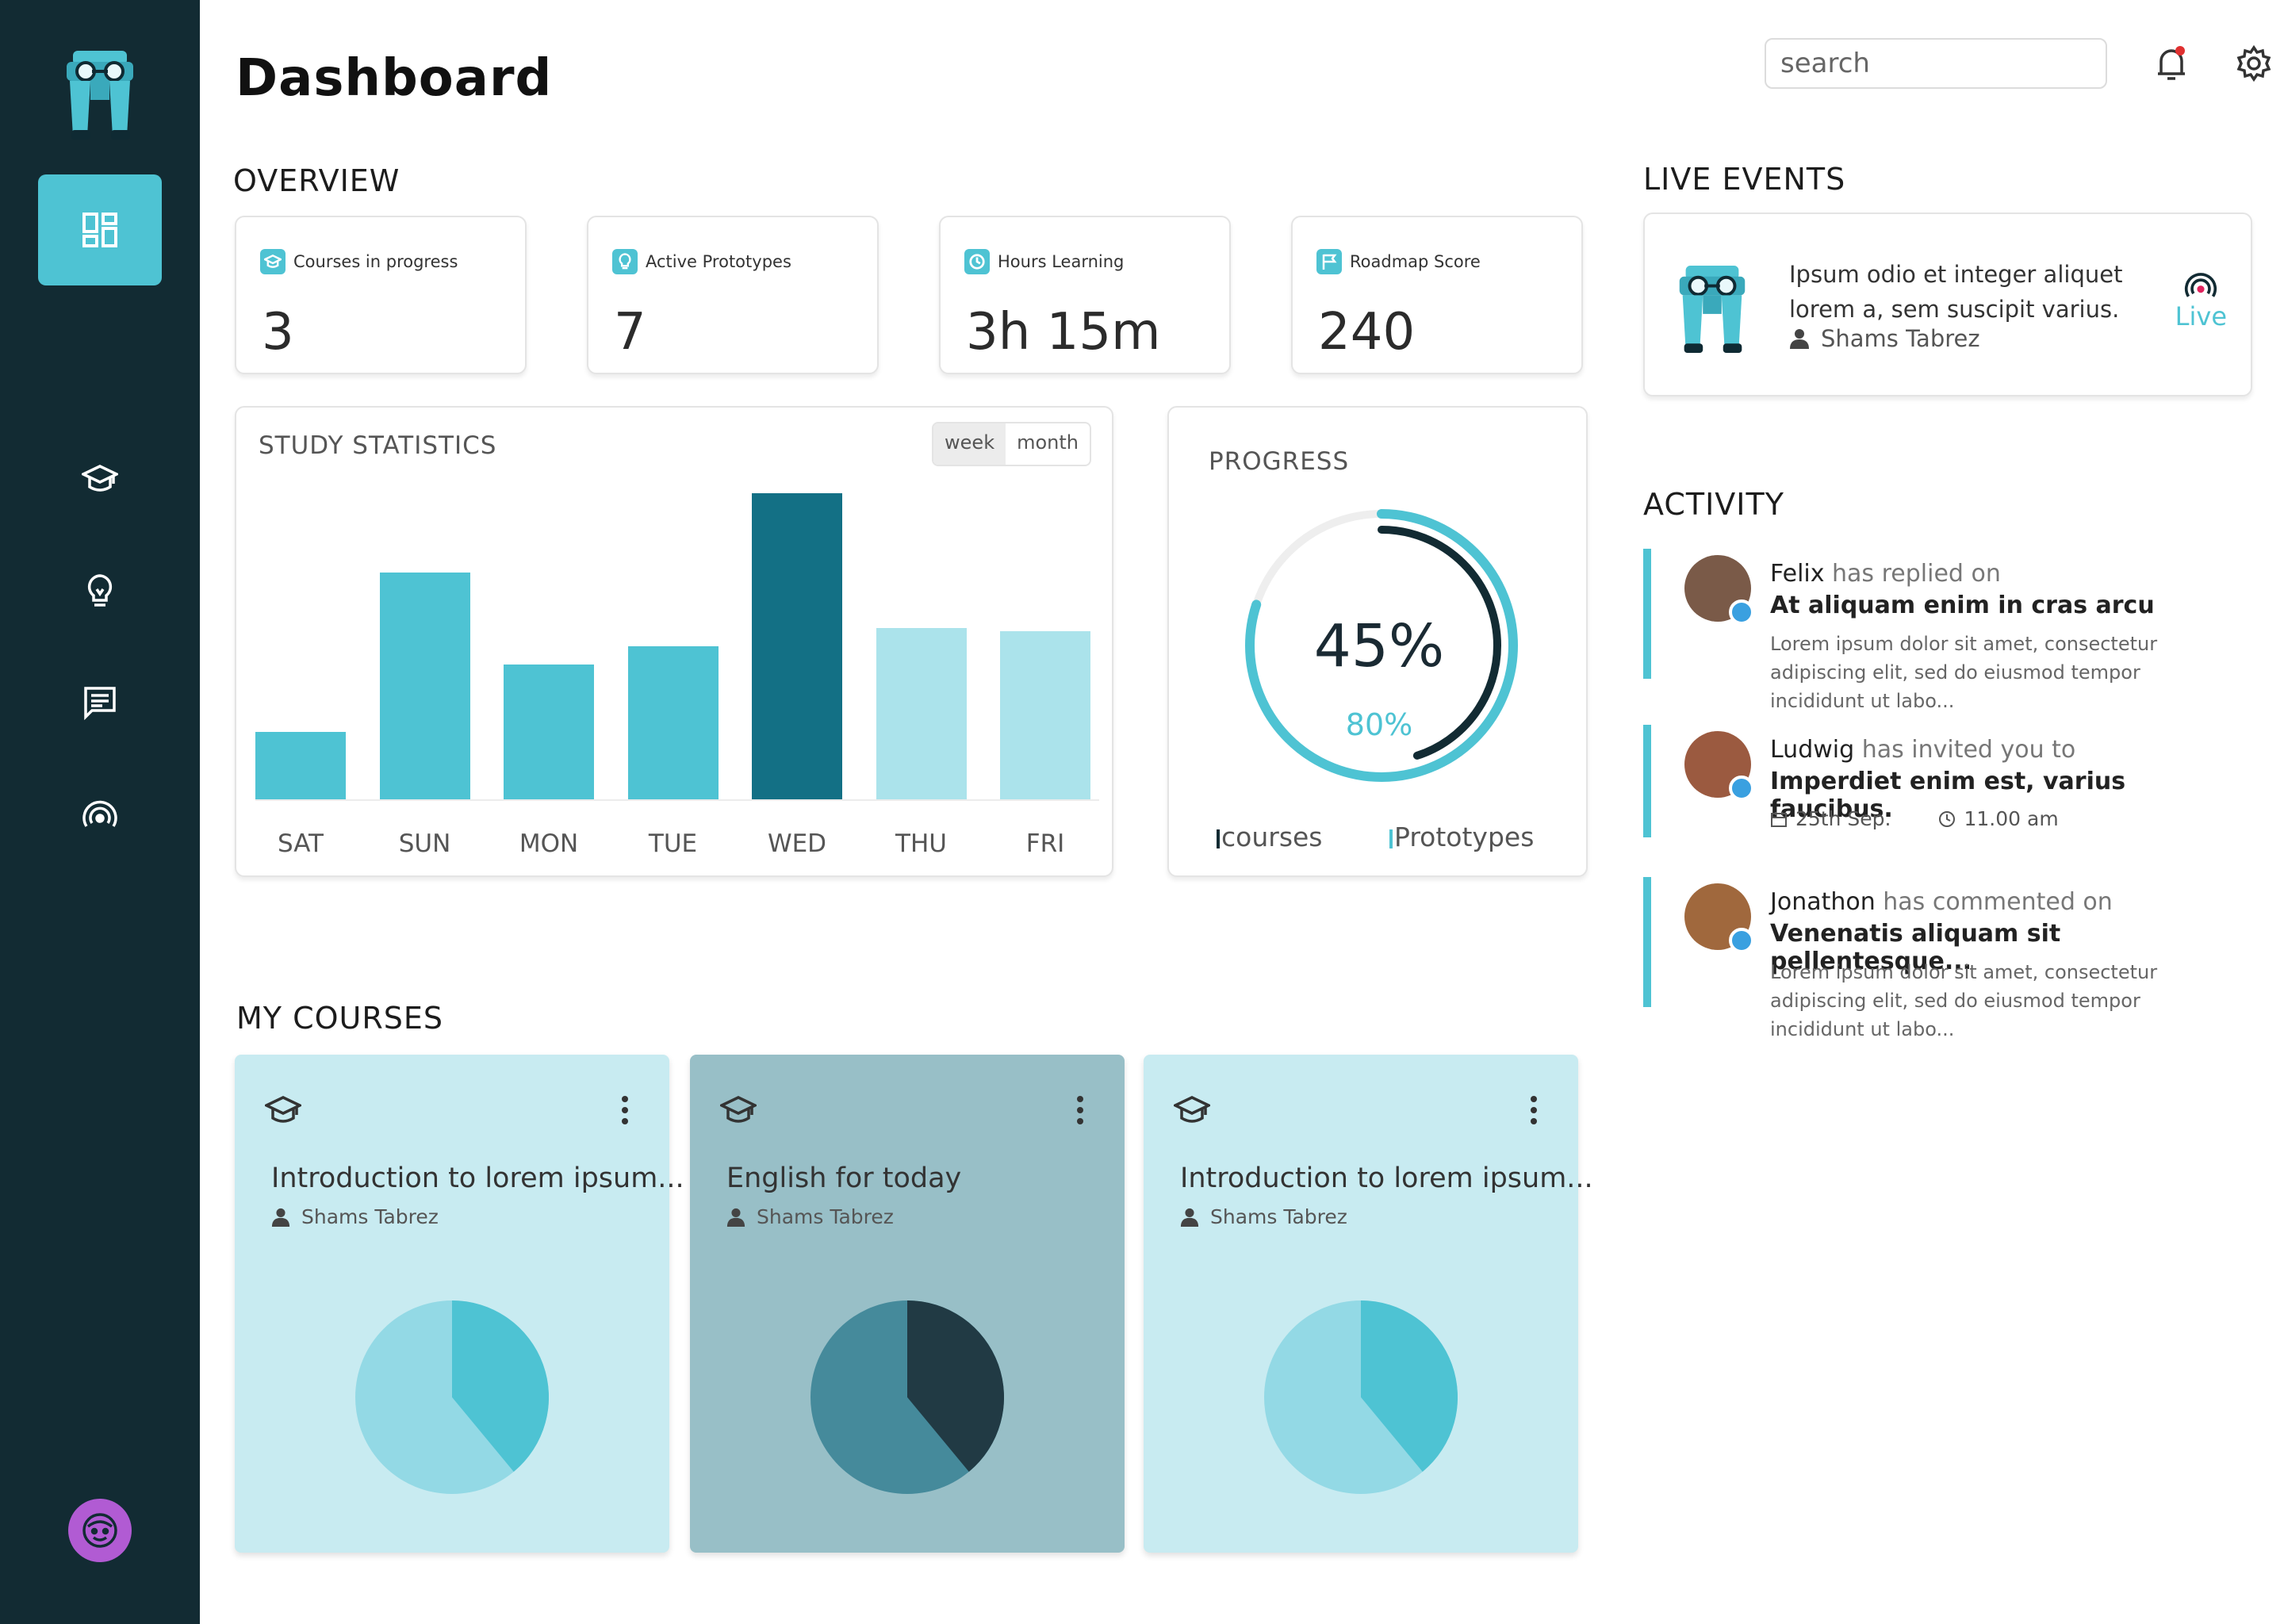  I want to click on nav-dashboard, so click(100, 230).